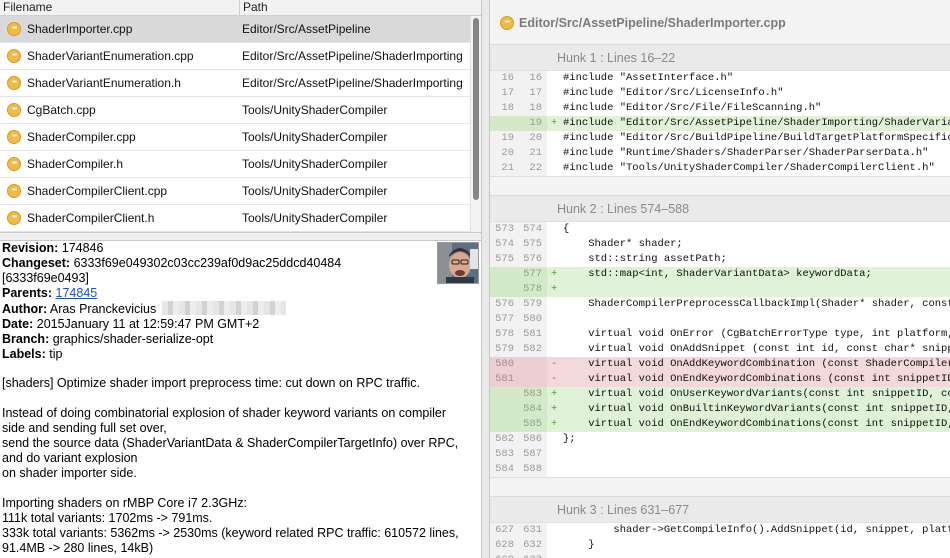 The height and width of the screenshot is (558, 950). What do you see at coordinates (720, 439) in the screenshot?
I see `context-line: 582 586};` at bounding box center [720, 439].